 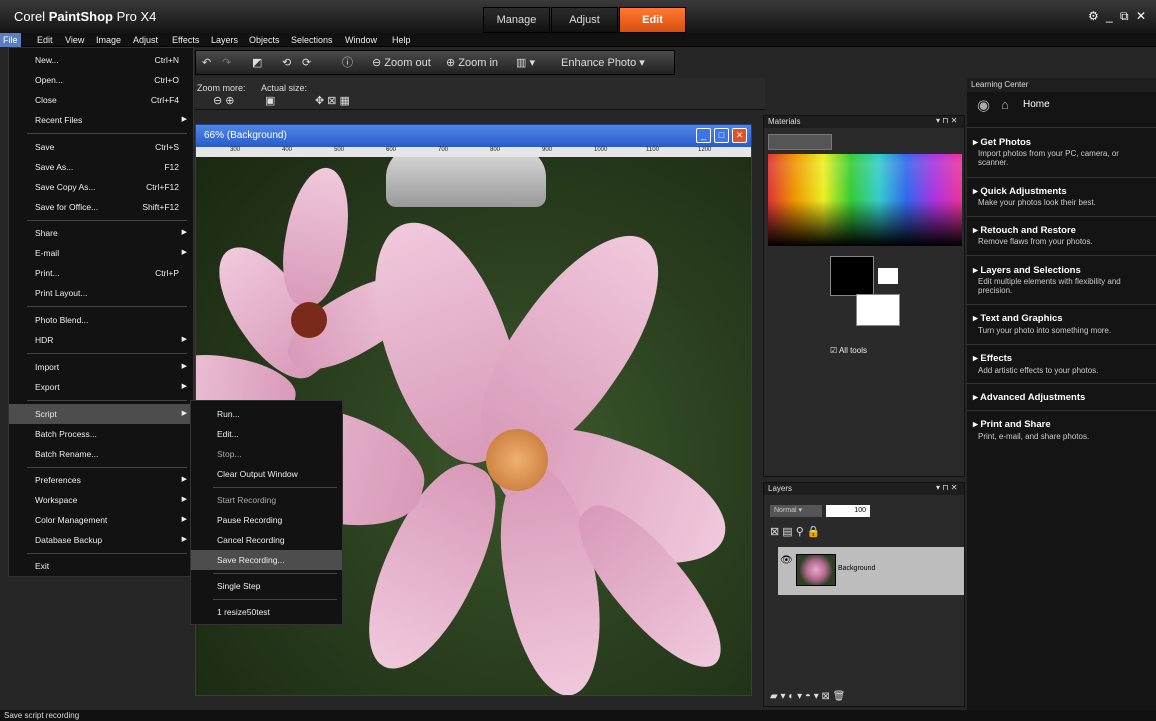 What do you see at coordinates (525, 63) in the screenshot?
I see `layout-icon: ▥ ▾` at bounding box center [525, 63].